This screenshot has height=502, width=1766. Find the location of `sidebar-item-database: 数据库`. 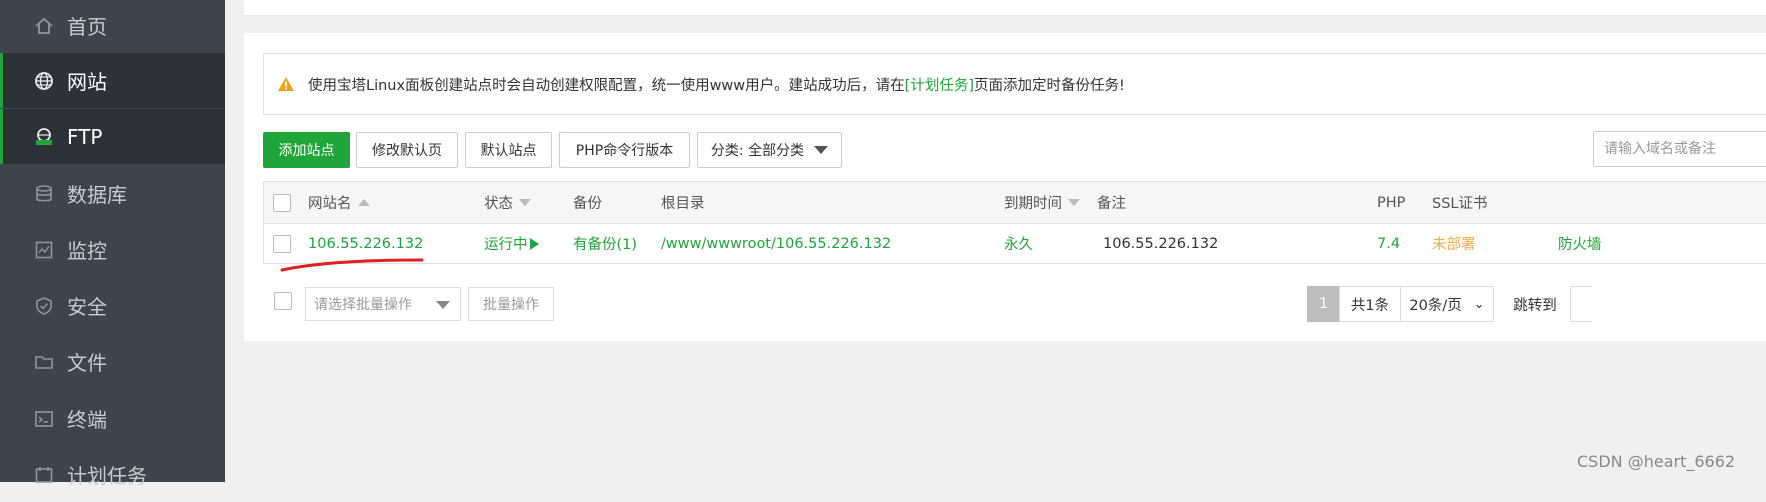

sidebar-item-database: 数据库 is located at coordinates (112, 193).